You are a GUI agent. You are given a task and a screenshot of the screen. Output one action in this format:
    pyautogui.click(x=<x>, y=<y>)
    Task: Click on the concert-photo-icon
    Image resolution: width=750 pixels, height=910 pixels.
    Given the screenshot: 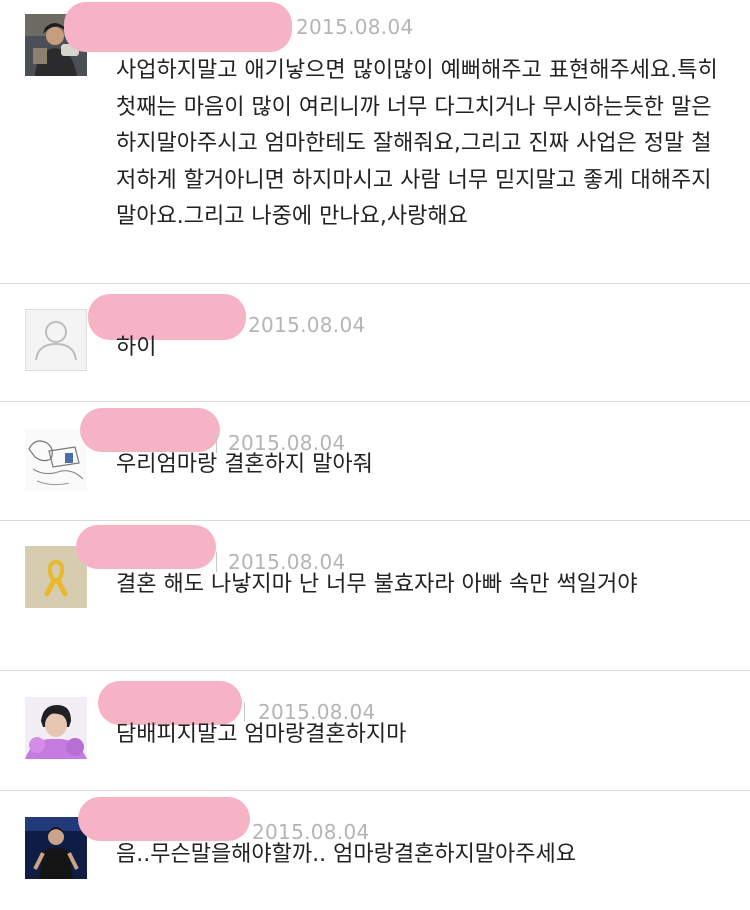 What is the action you would take?
    pyautogui.click(x=56, y=848)
    